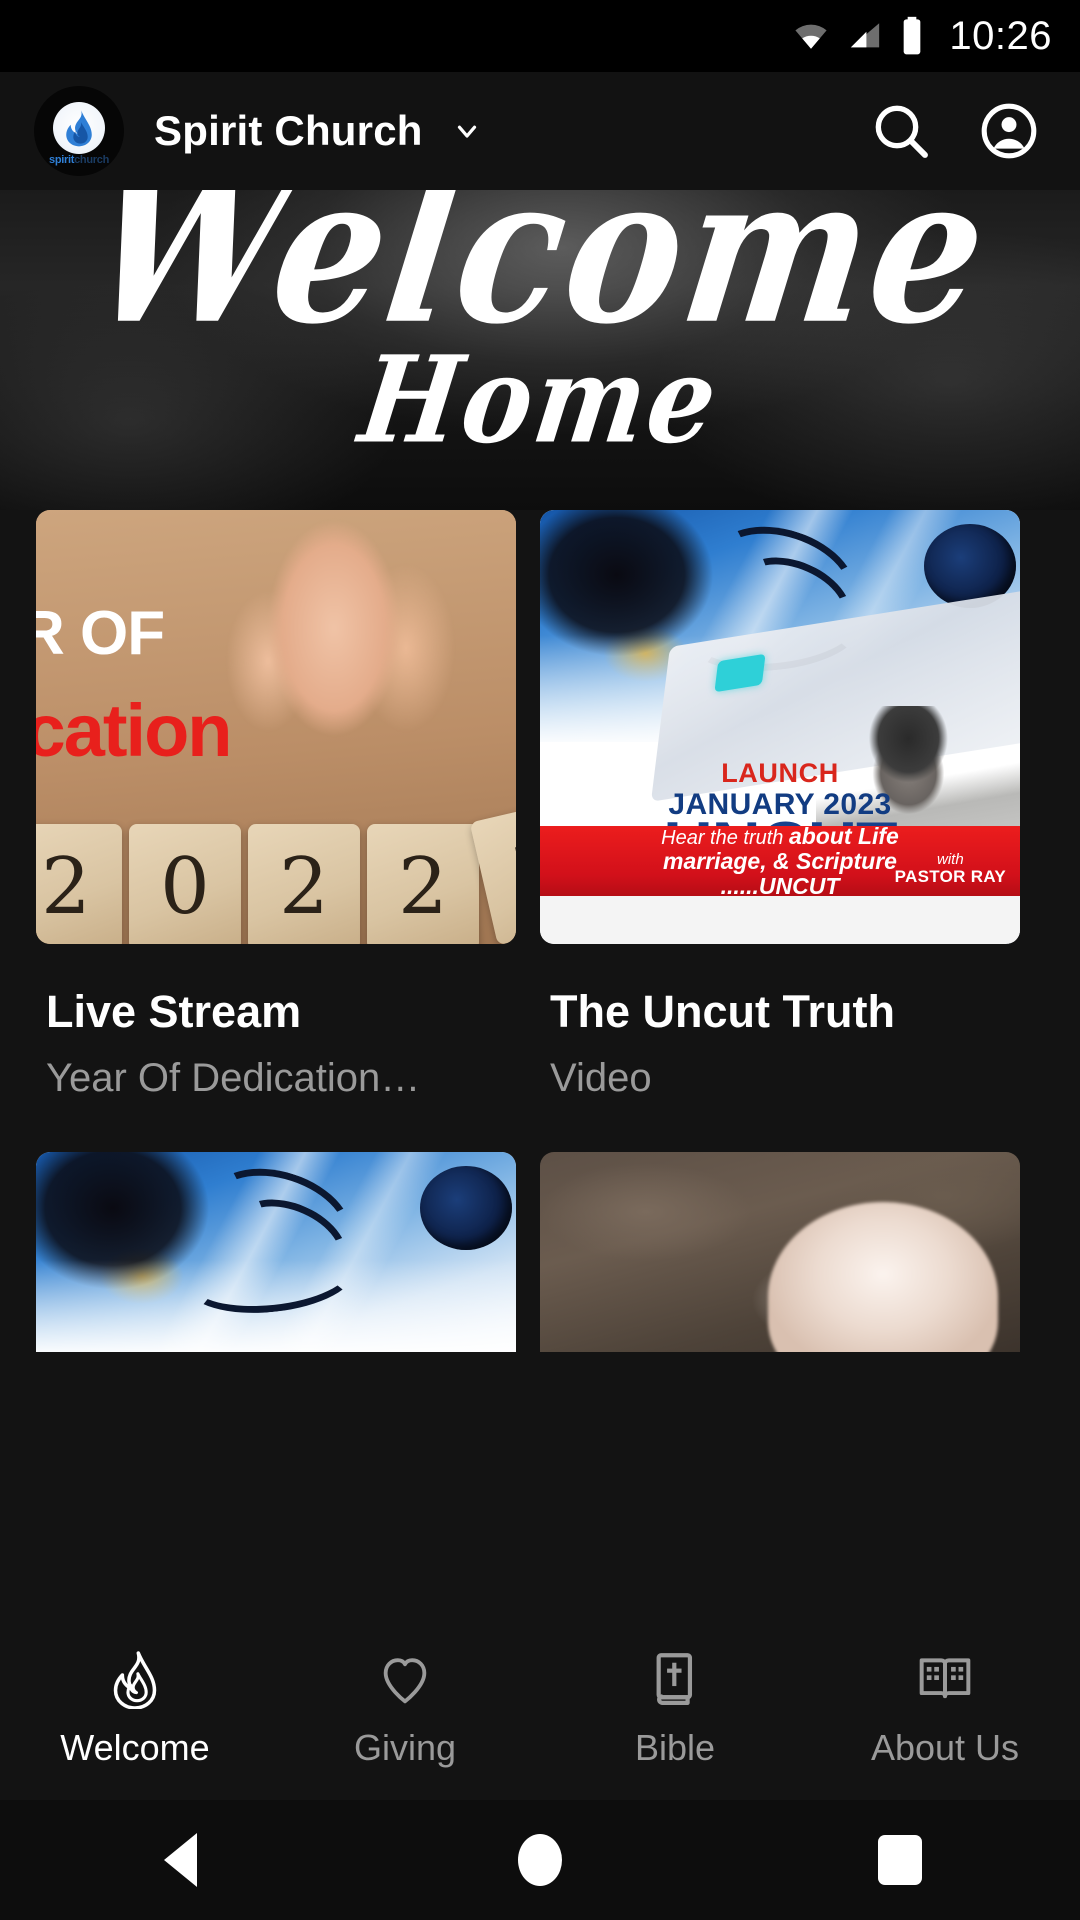 The width and height of the screenshot is (1080, 1920). Describe the element at coordinates (900, 1860) in the screenshot. I see `recents-square-icon` at that location.